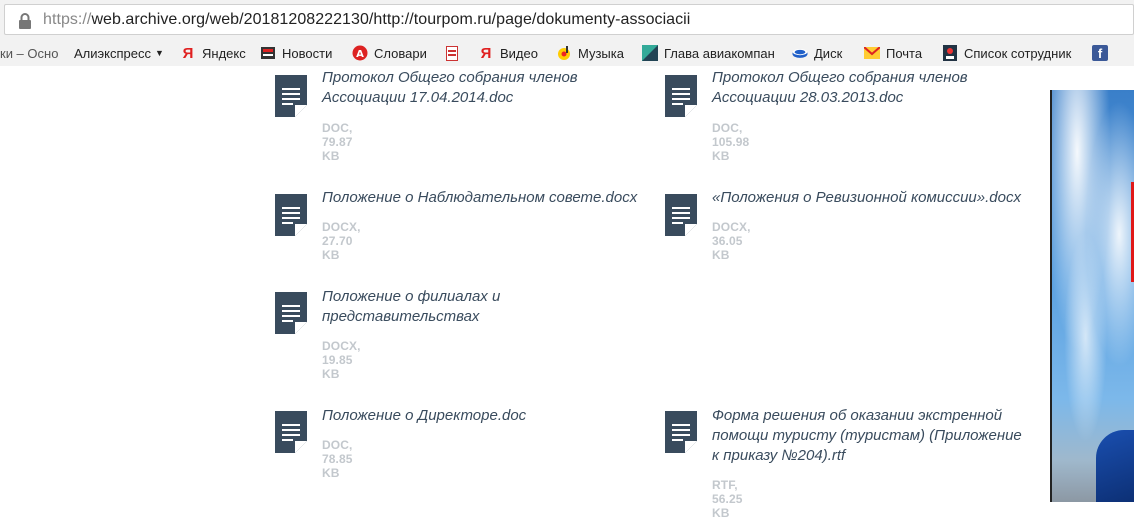 Image resolution: width=1134 pixels, height=520 pixels. What do you see at coordinates (224, 53) in the screenshot?
I see `bookmark-label: Яндекс` at bounding box center [224, 53].